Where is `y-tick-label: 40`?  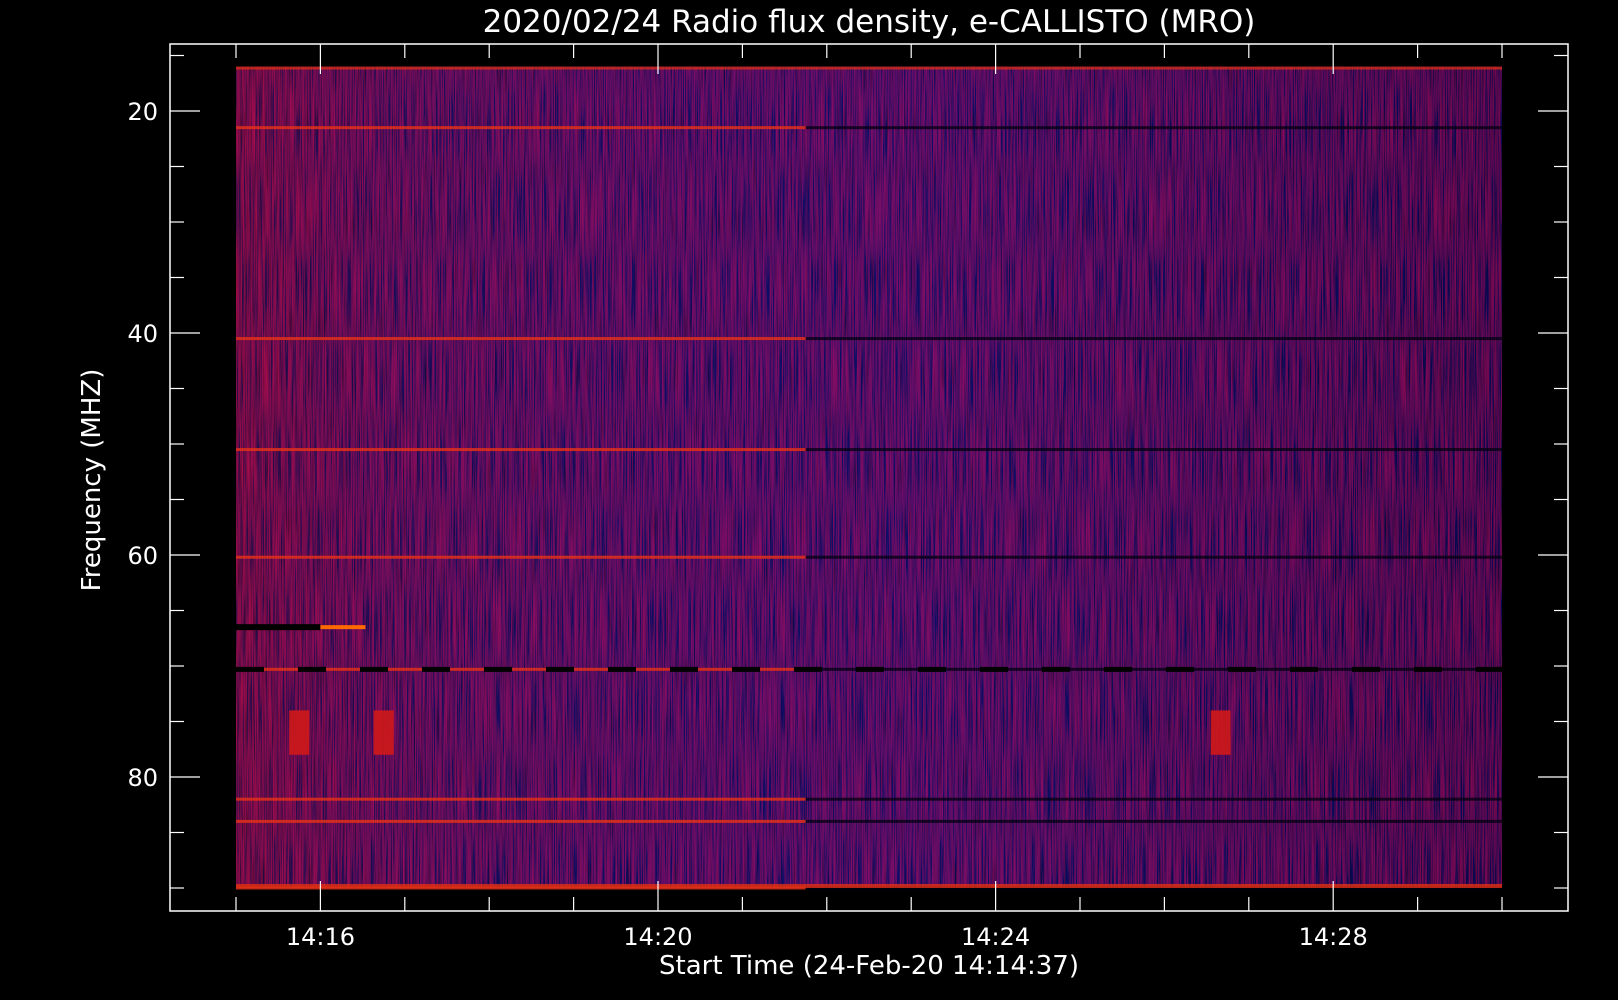 y-tick-label: 40 is located at coordinates (142, 334).